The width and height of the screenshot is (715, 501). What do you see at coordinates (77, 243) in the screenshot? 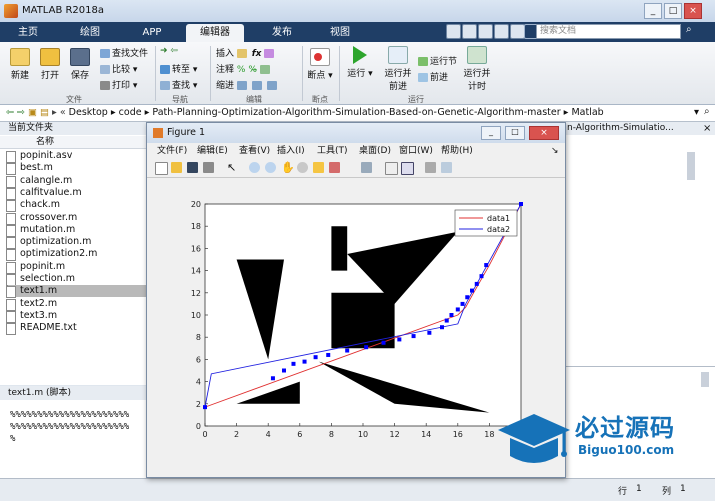
I see `file-list-item: optimization.m` at bounding box center [77, 243].